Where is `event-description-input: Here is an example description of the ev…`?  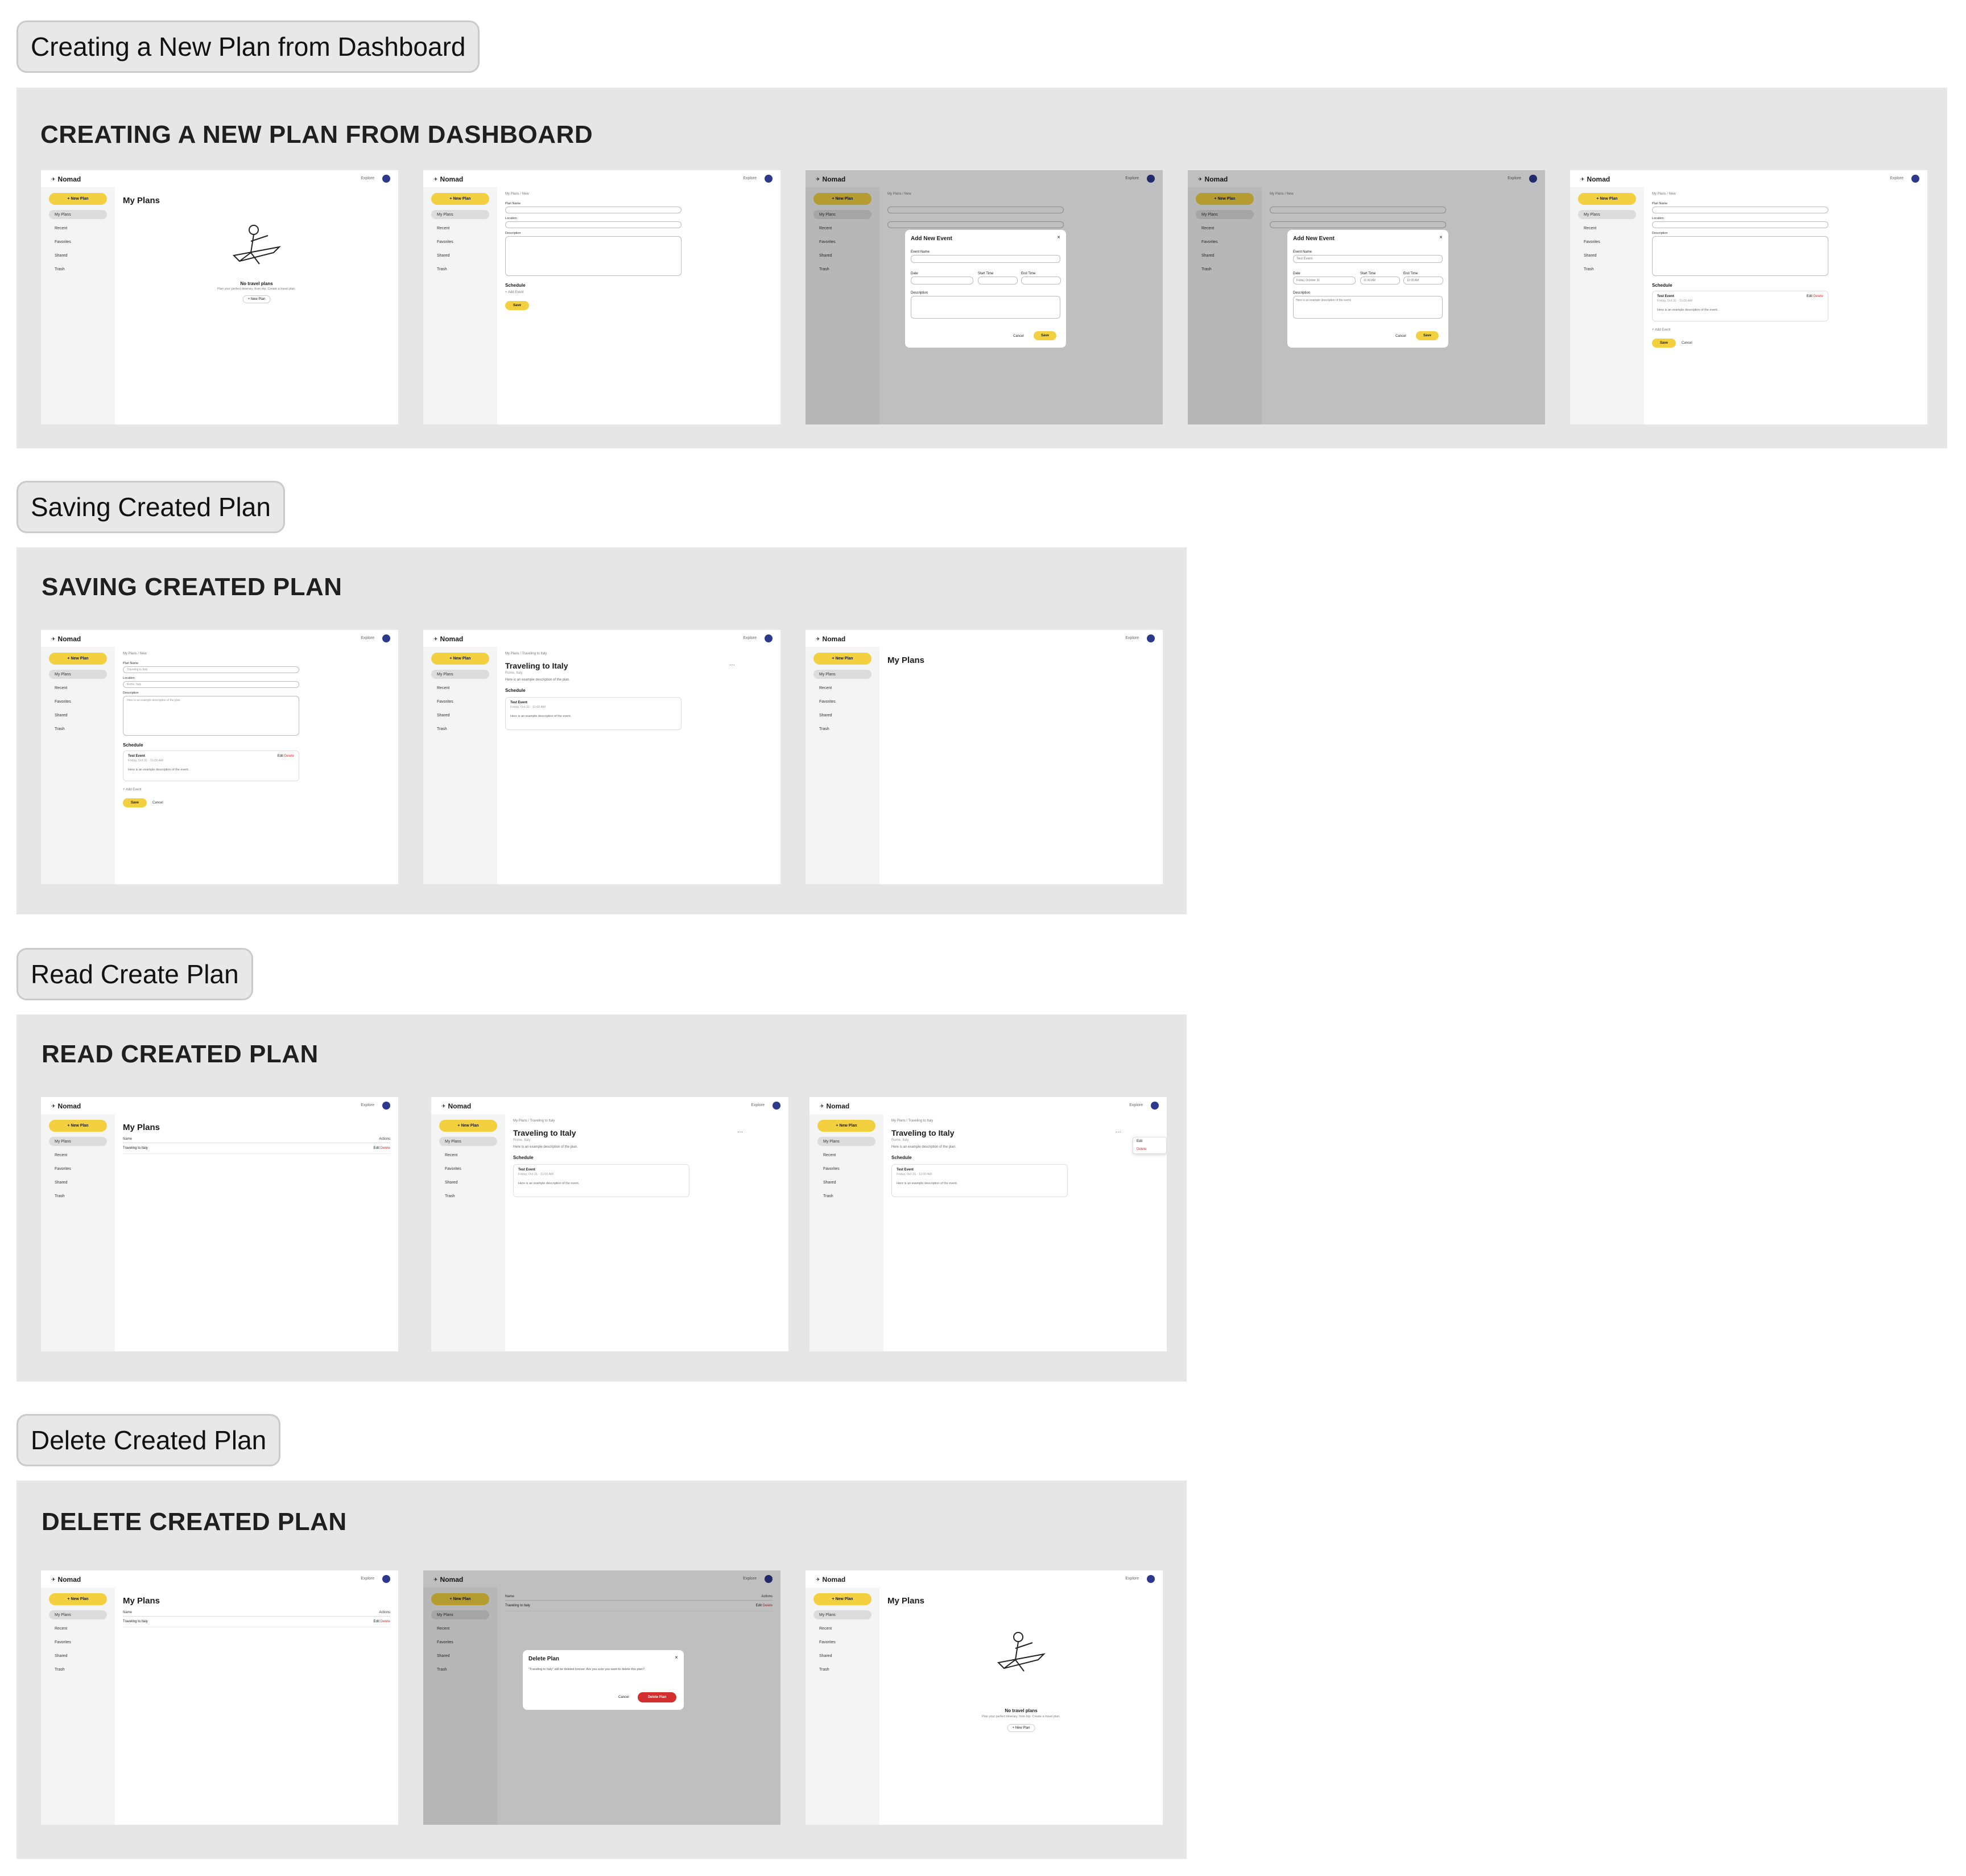 event-description-input: Here is an example description of the ev… is located at coordinates (1368, 307).